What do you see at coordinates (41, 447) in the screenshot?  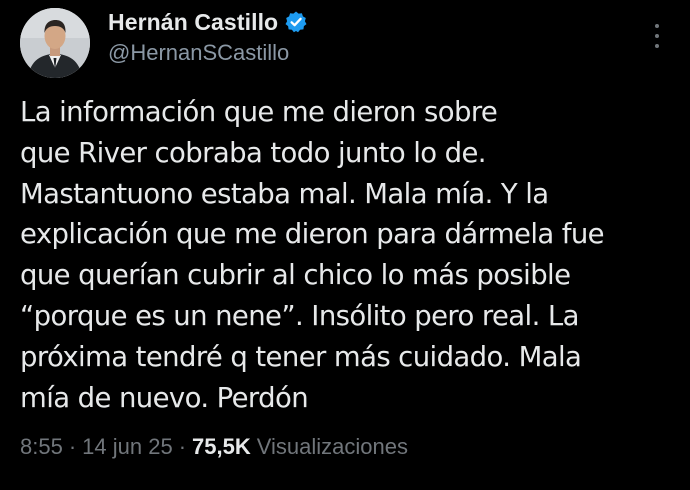 I see `tweet-time: 8:55` at bounding box center [41, 447].